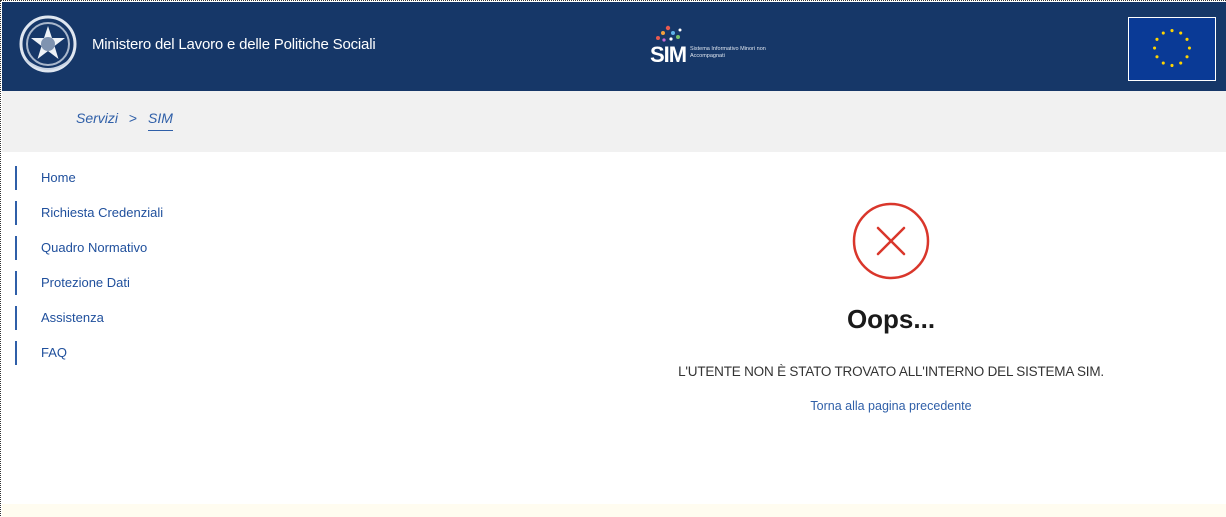 This screenshot has height=517, width=1226. What do you see at coordinates (125, 283) in the screenshot?
I see `sidebar-item-protezione-dati: Protezione Dati` at bounding box center [125, 283].